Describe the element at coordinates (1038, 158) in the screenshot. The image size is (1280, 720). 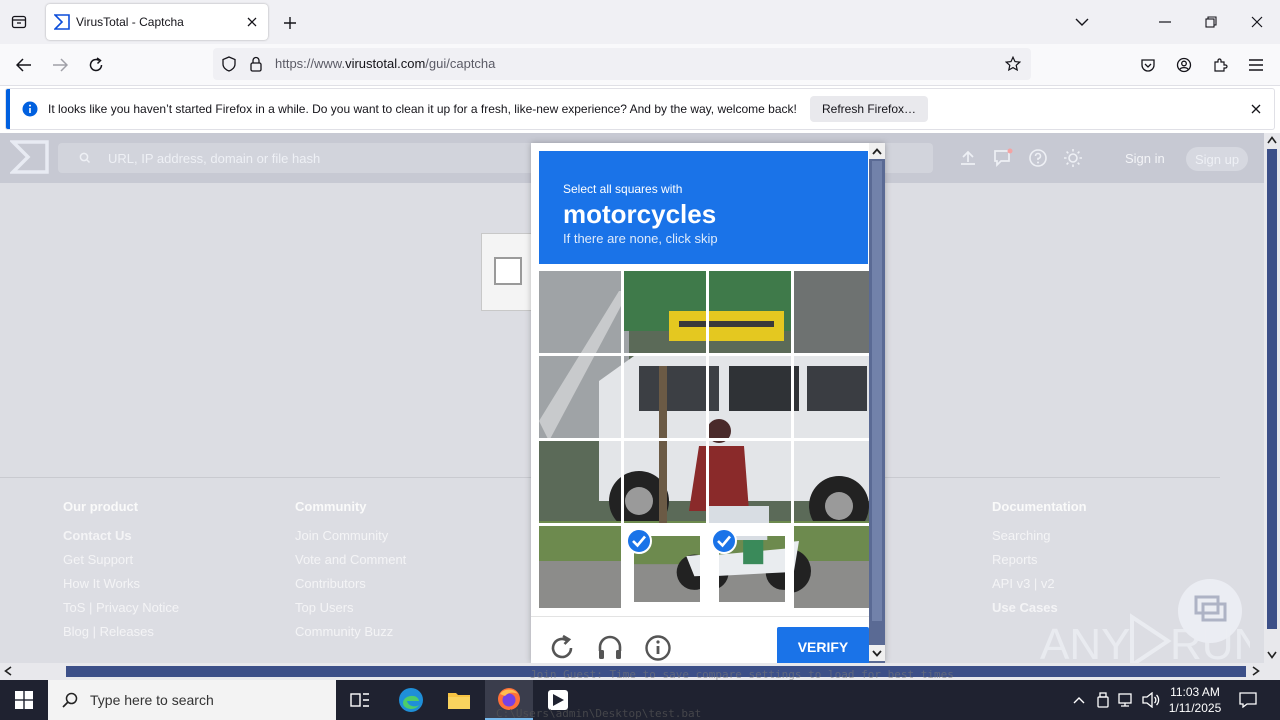
I see `help-icon` at that location.